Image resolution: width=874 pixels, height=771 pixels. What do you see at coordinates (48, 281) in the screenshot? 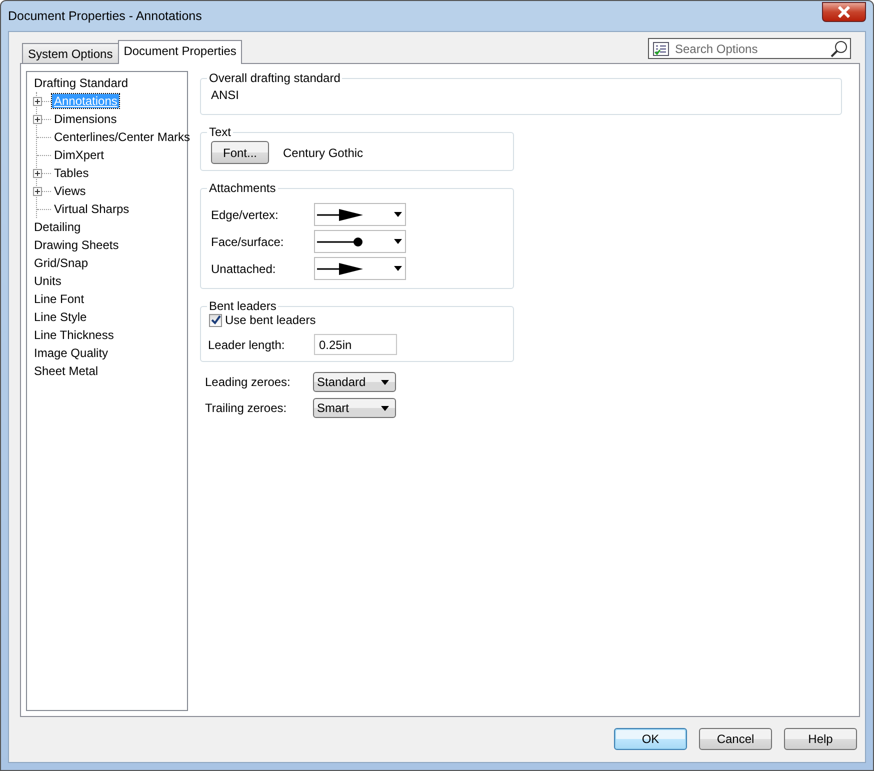
I see `tree-item: Units` at bounding box center [48, 281].